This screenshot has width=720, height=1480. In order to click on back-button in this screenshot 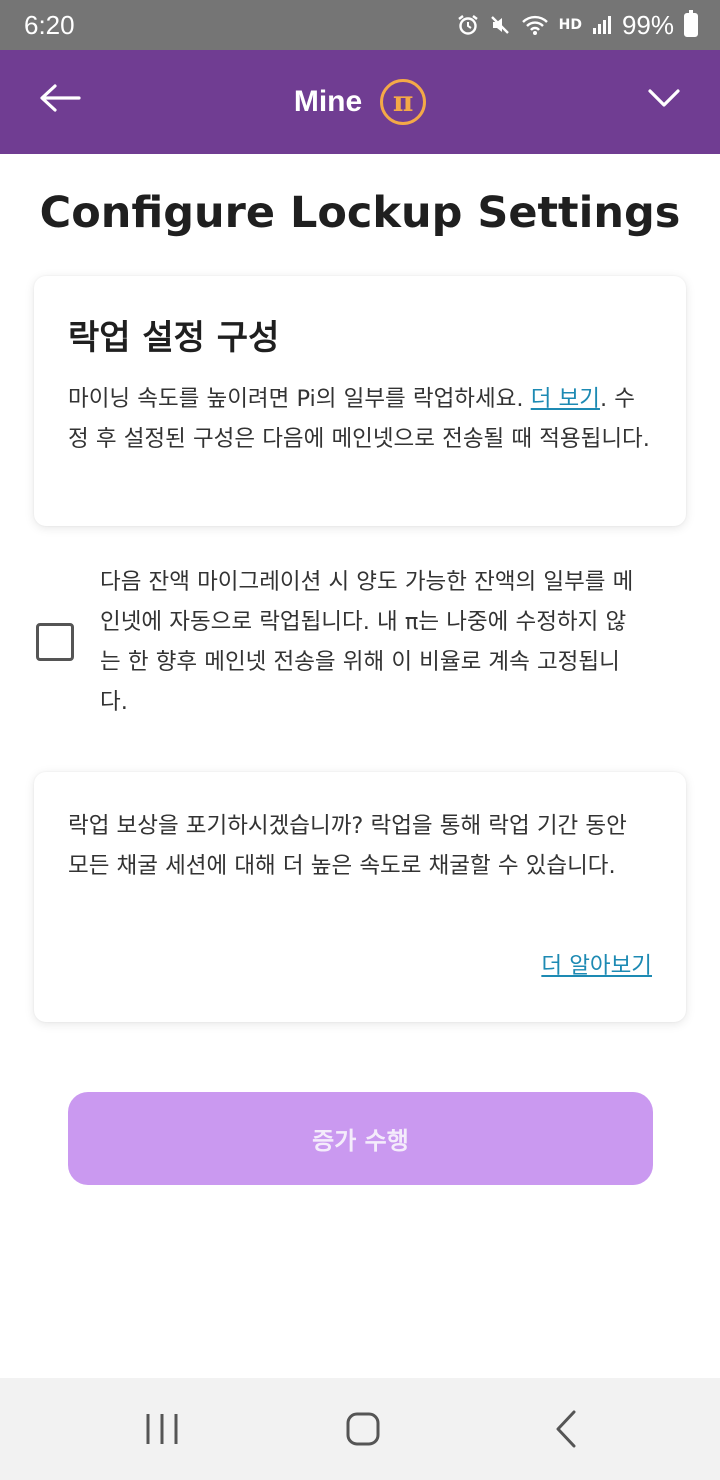, I will do `click(60, 98)`.